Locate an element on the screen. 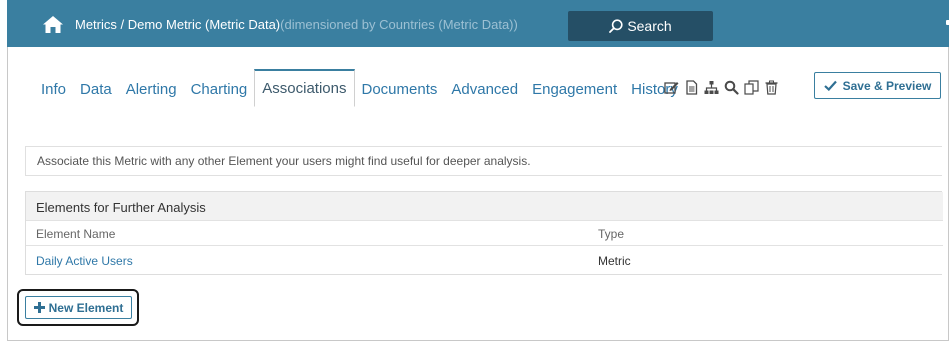  tab-charting: Charting is located at coordinates (219, 88).